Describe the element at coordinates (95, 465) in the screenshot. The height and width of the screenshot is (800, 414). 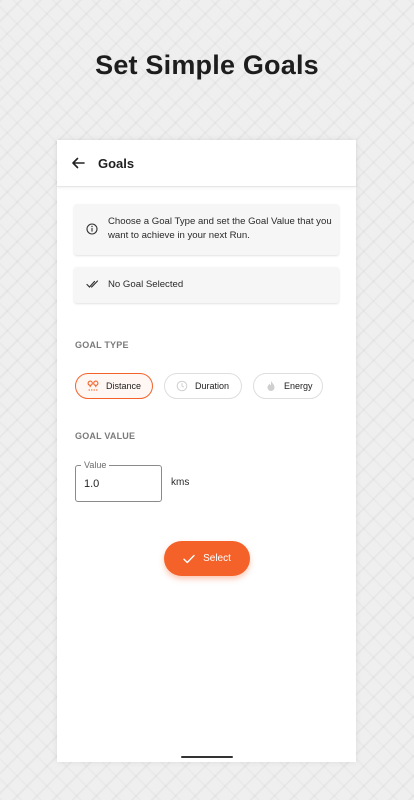
I see `goal-value-field-label: Value` at that location.